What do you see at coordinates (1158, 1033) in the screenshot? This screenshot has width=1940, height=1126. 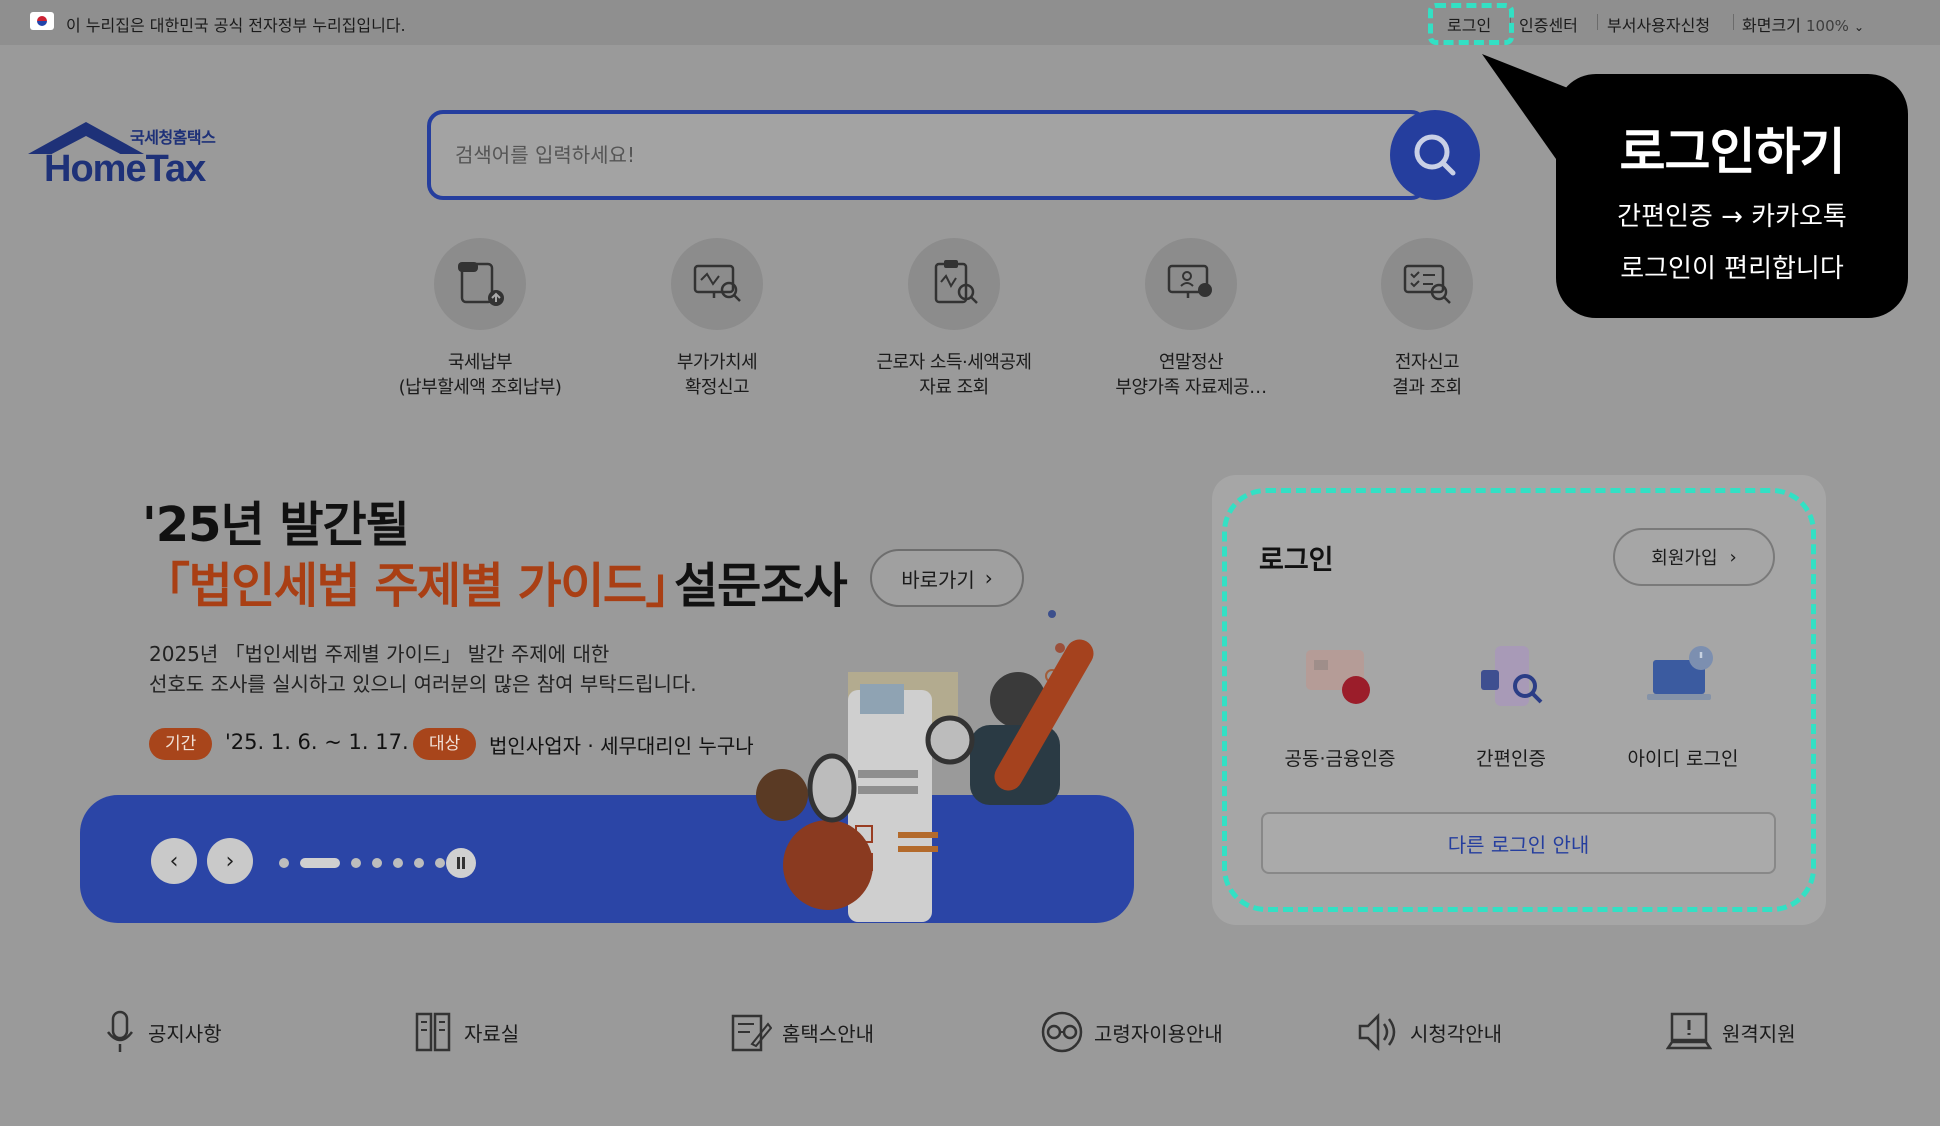 I see `bottom-link-label: 고령자이용안내` at bounding box center [1158, 1033].